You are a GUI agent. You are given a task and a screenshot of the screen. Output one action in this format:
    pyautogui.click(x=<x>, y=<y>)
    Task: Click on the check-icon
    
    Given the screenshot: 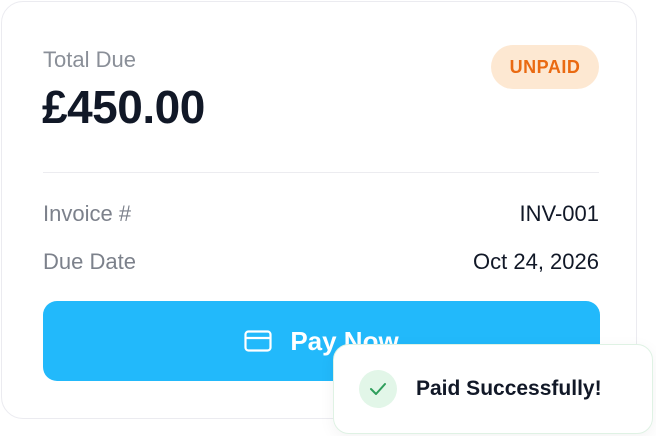 What is the action you would take?
    pyautogui.click(x=378, y=389)
    